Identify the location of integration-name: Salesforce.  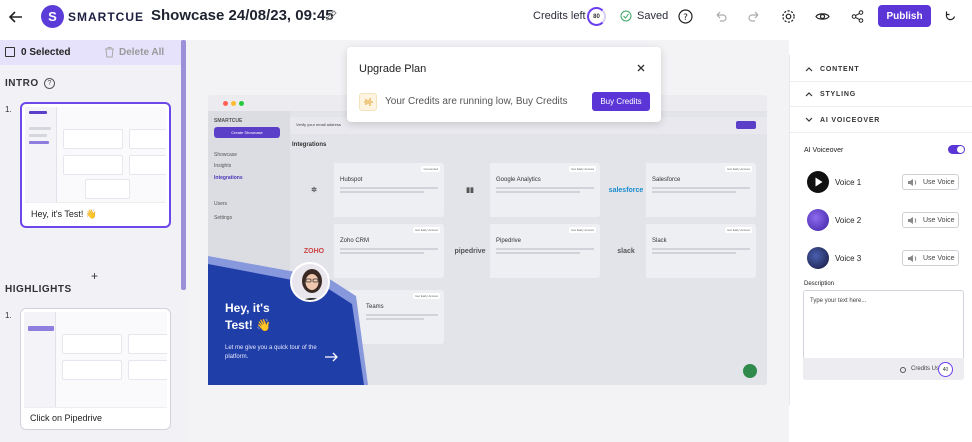
(666, 180).